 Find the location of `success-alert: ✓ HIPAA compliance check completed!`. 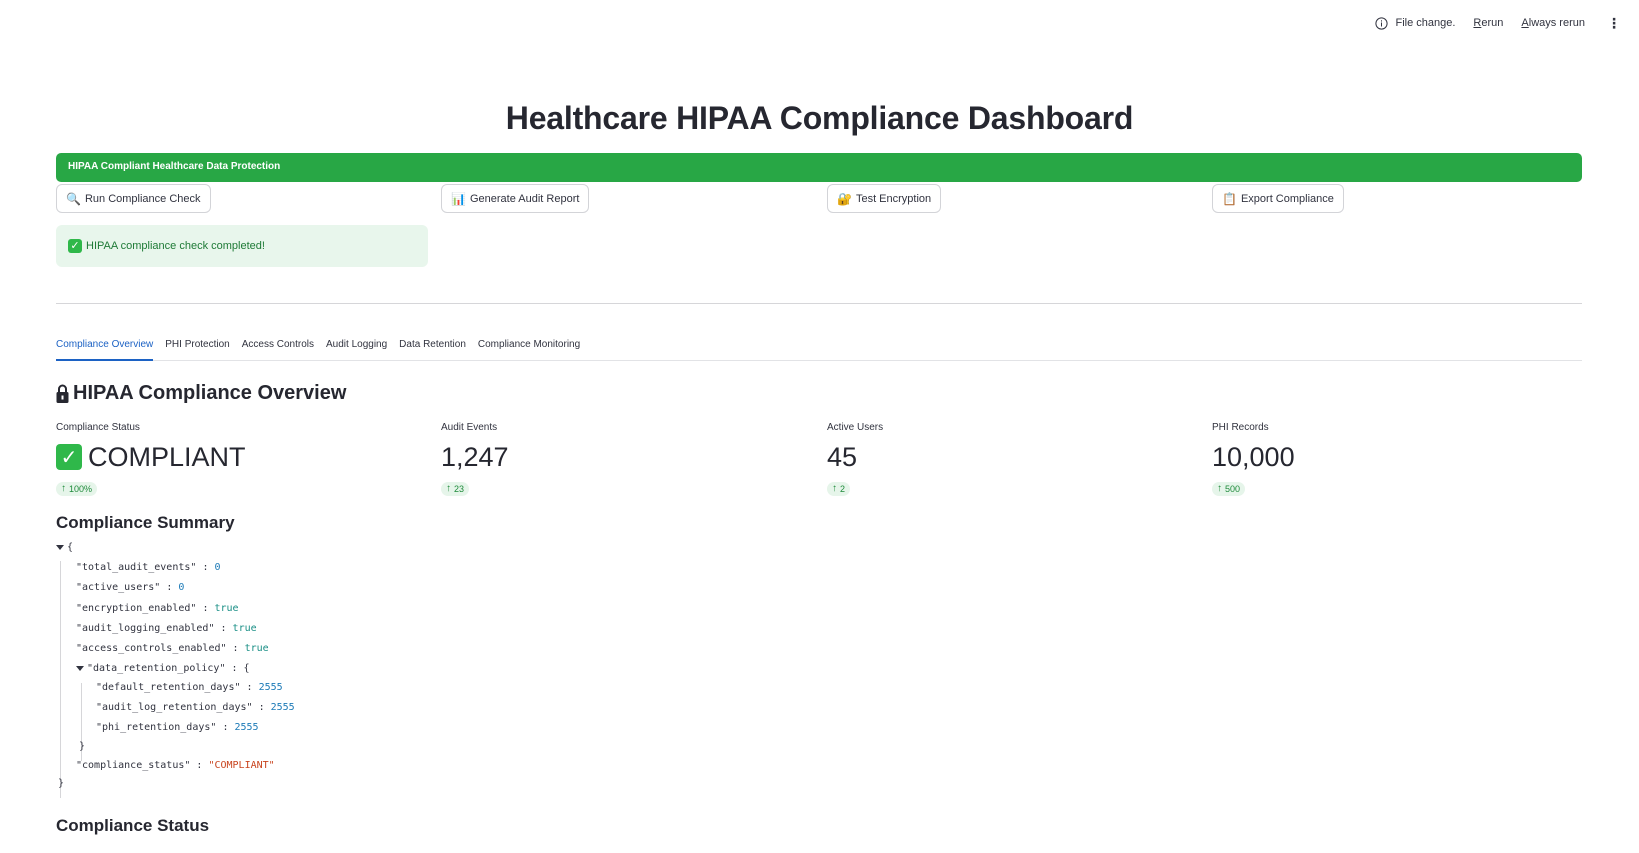

success-alert: ✓ HIPAA compliance check completed! is located at coordinates (242, 246).